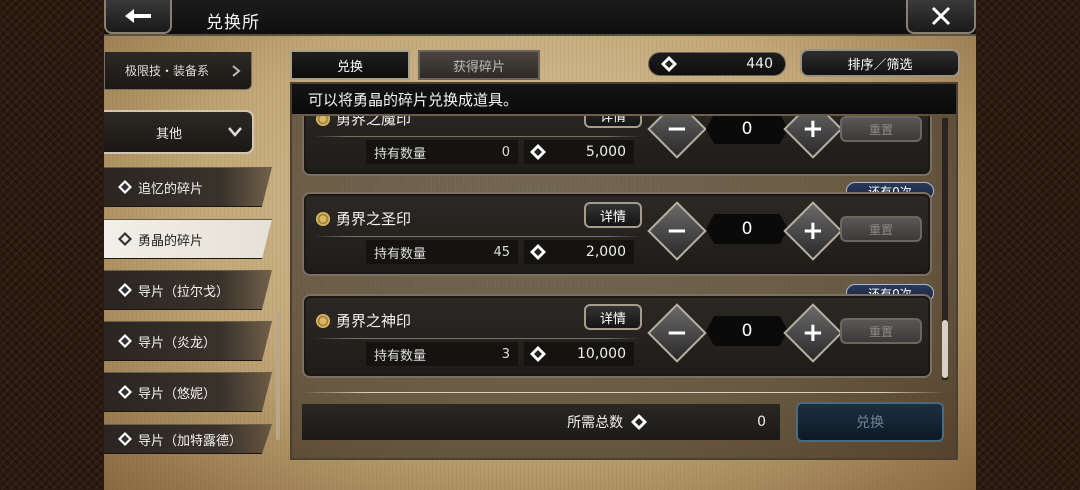  What do you see at coordinates (505, 354) in the screenshot?
I see `held-value: 3` at bounding box center [505, 354].